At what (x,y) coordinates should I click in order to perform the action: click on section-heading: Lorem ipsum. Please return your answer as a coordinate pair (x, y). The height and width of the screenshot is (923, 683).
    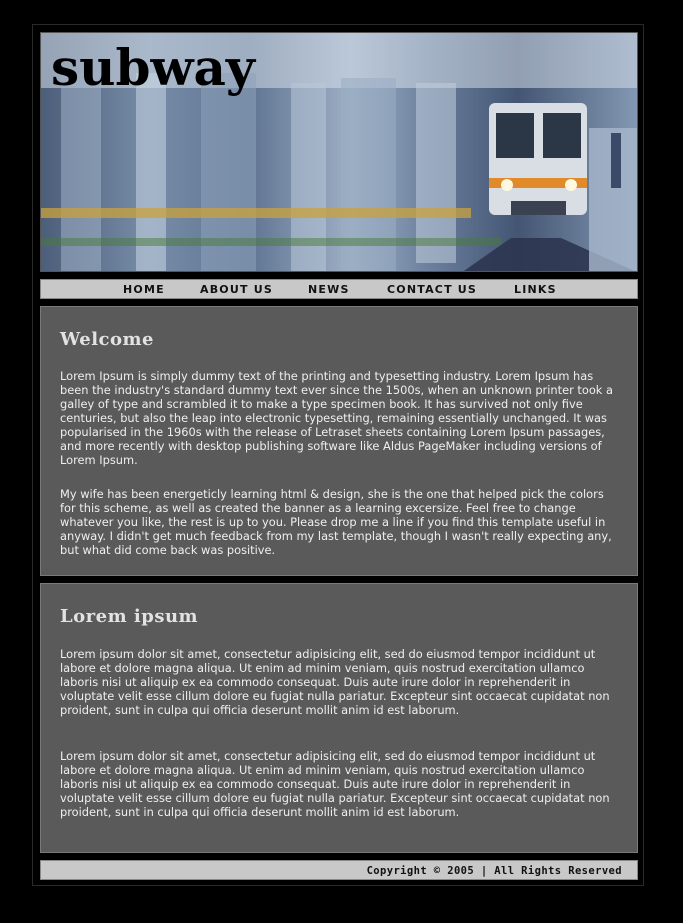
    Looking at the image, I should click on (129, 616).